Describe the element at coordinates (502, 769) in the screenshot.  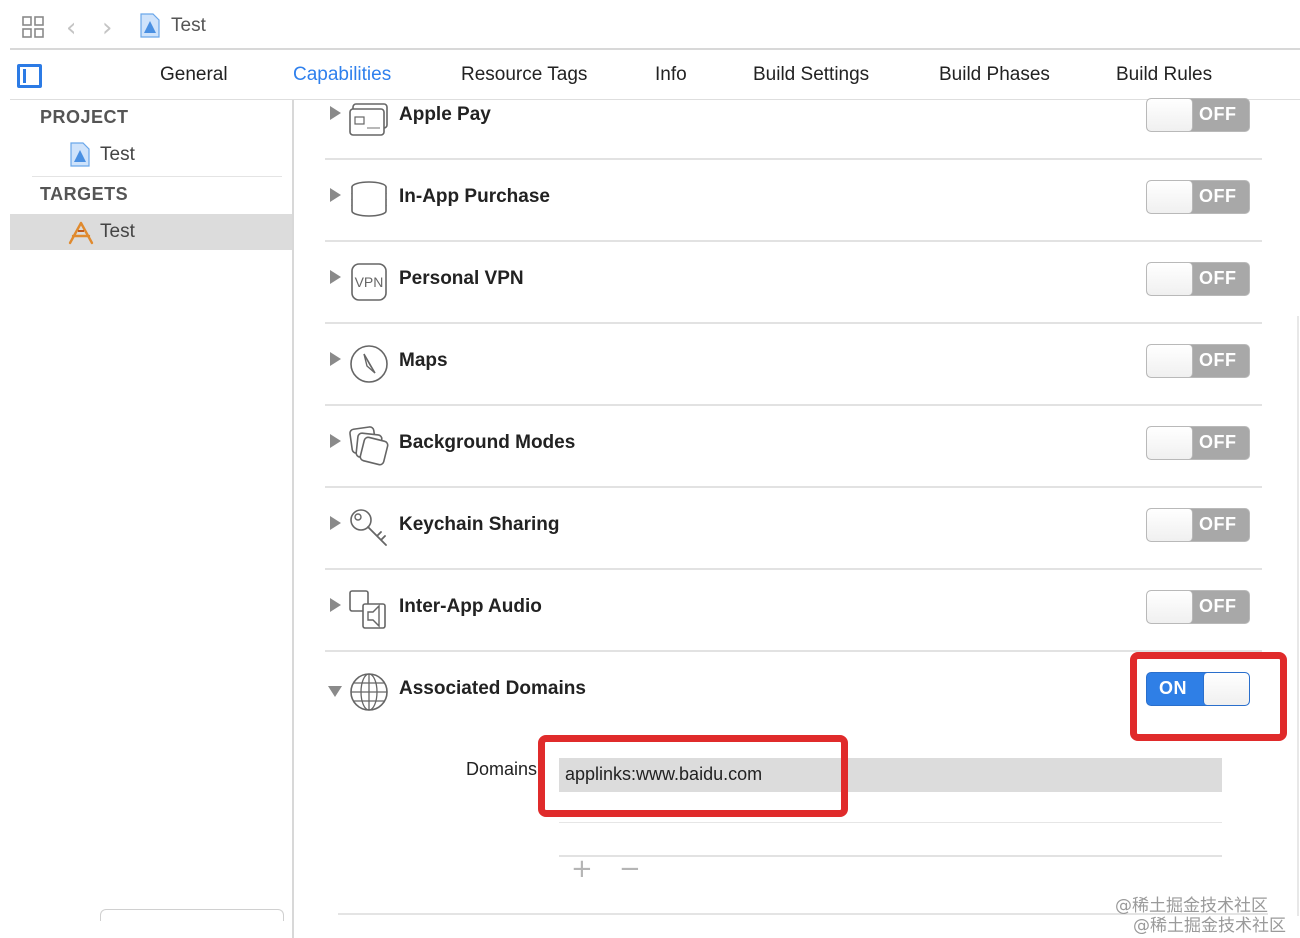
I see `domains-label: Domains` at that location.